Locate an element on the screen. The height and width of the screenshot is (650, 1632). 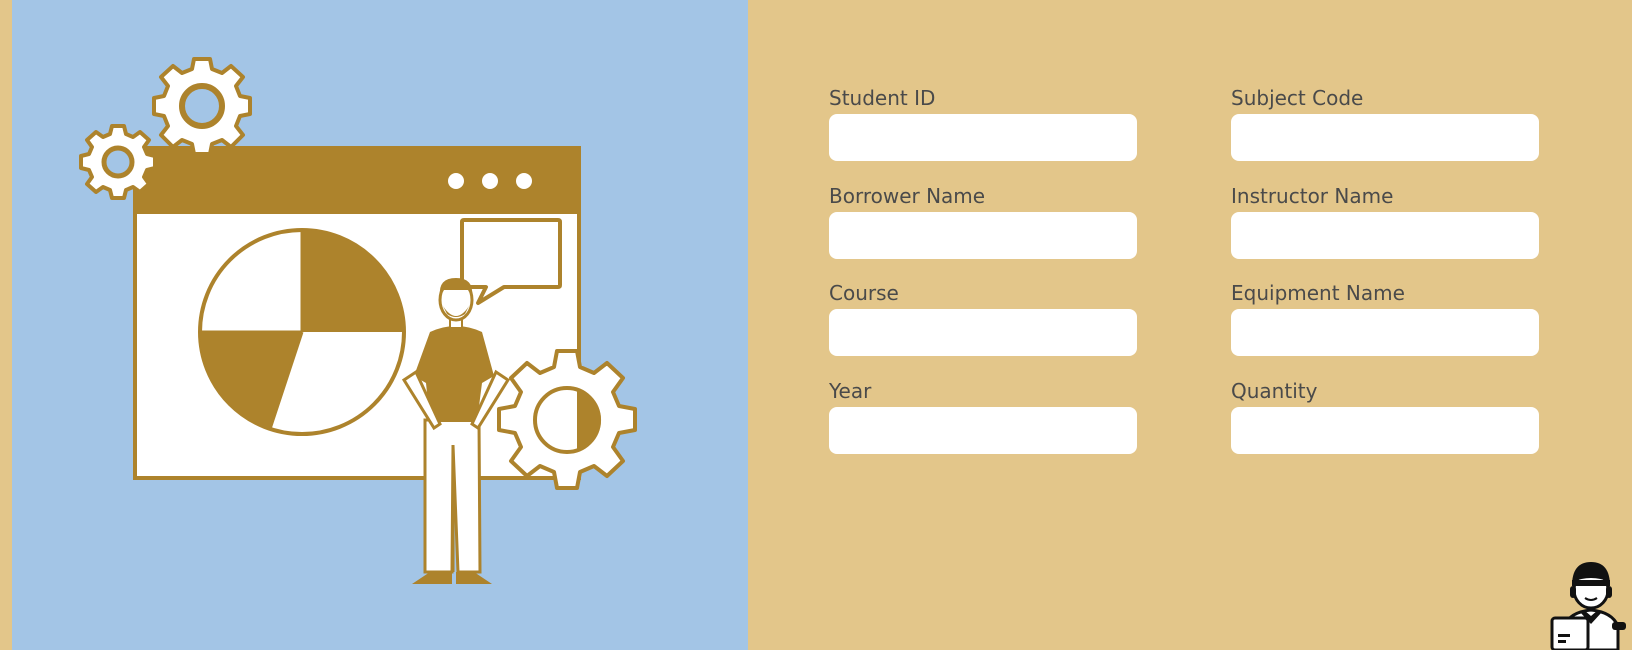
student-id-input is located at coordinates (983, 137).